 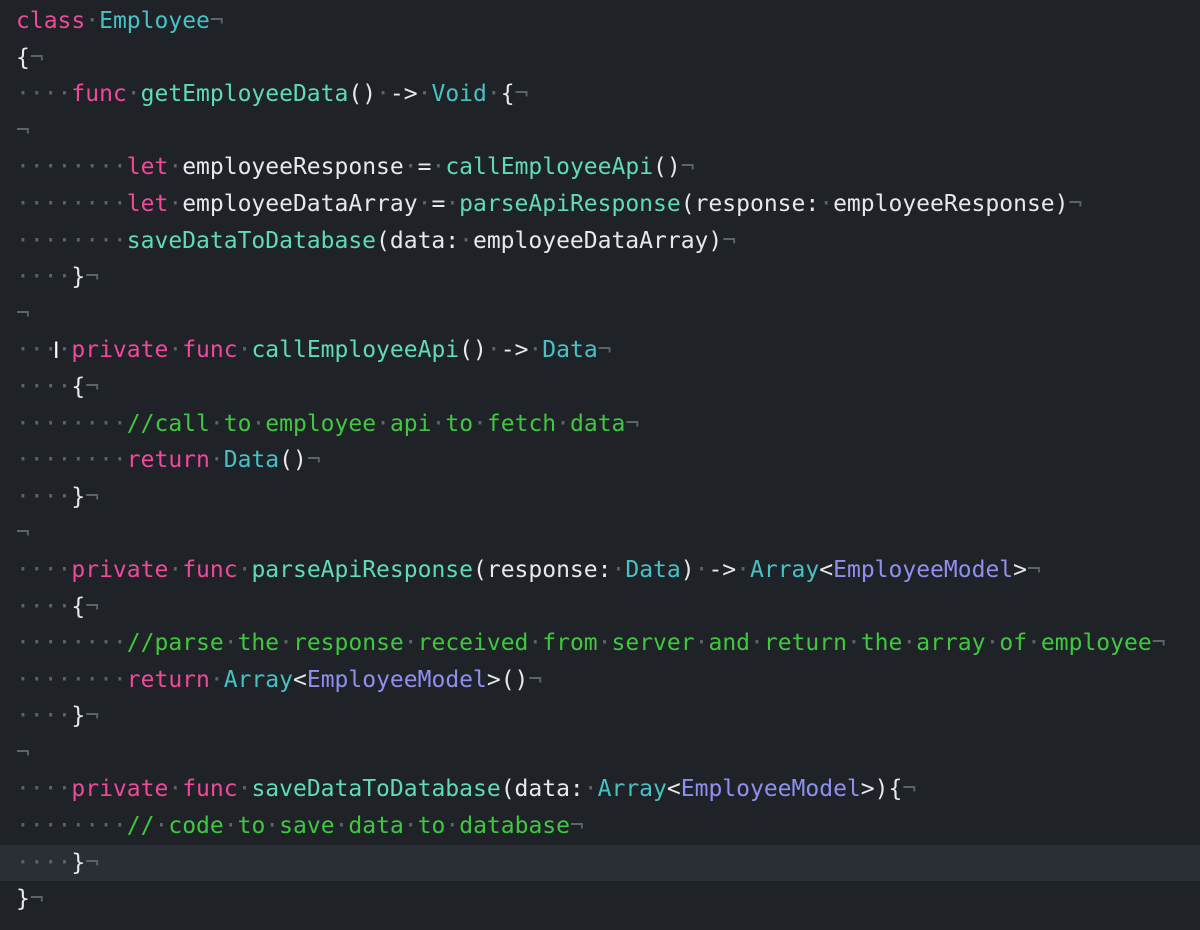 What do you see at coordinates (410, 423) in the screenshot?
I see `code-token: api` at bounding box center [410, 423].